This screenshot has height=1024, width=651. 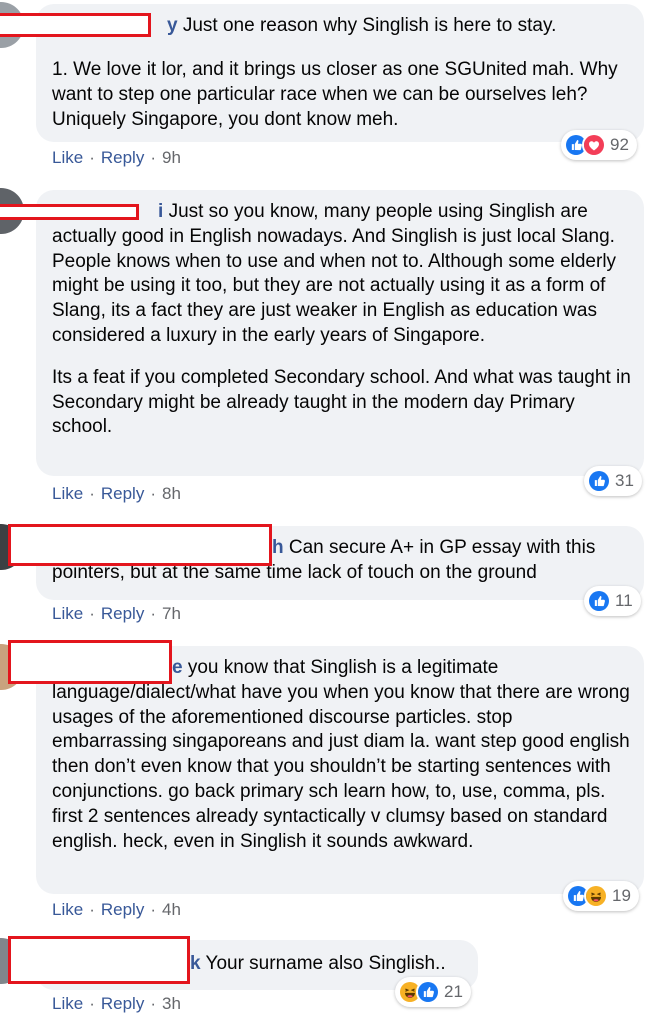 I want to click on reaction-count: 21, so click(x=453, y=991).